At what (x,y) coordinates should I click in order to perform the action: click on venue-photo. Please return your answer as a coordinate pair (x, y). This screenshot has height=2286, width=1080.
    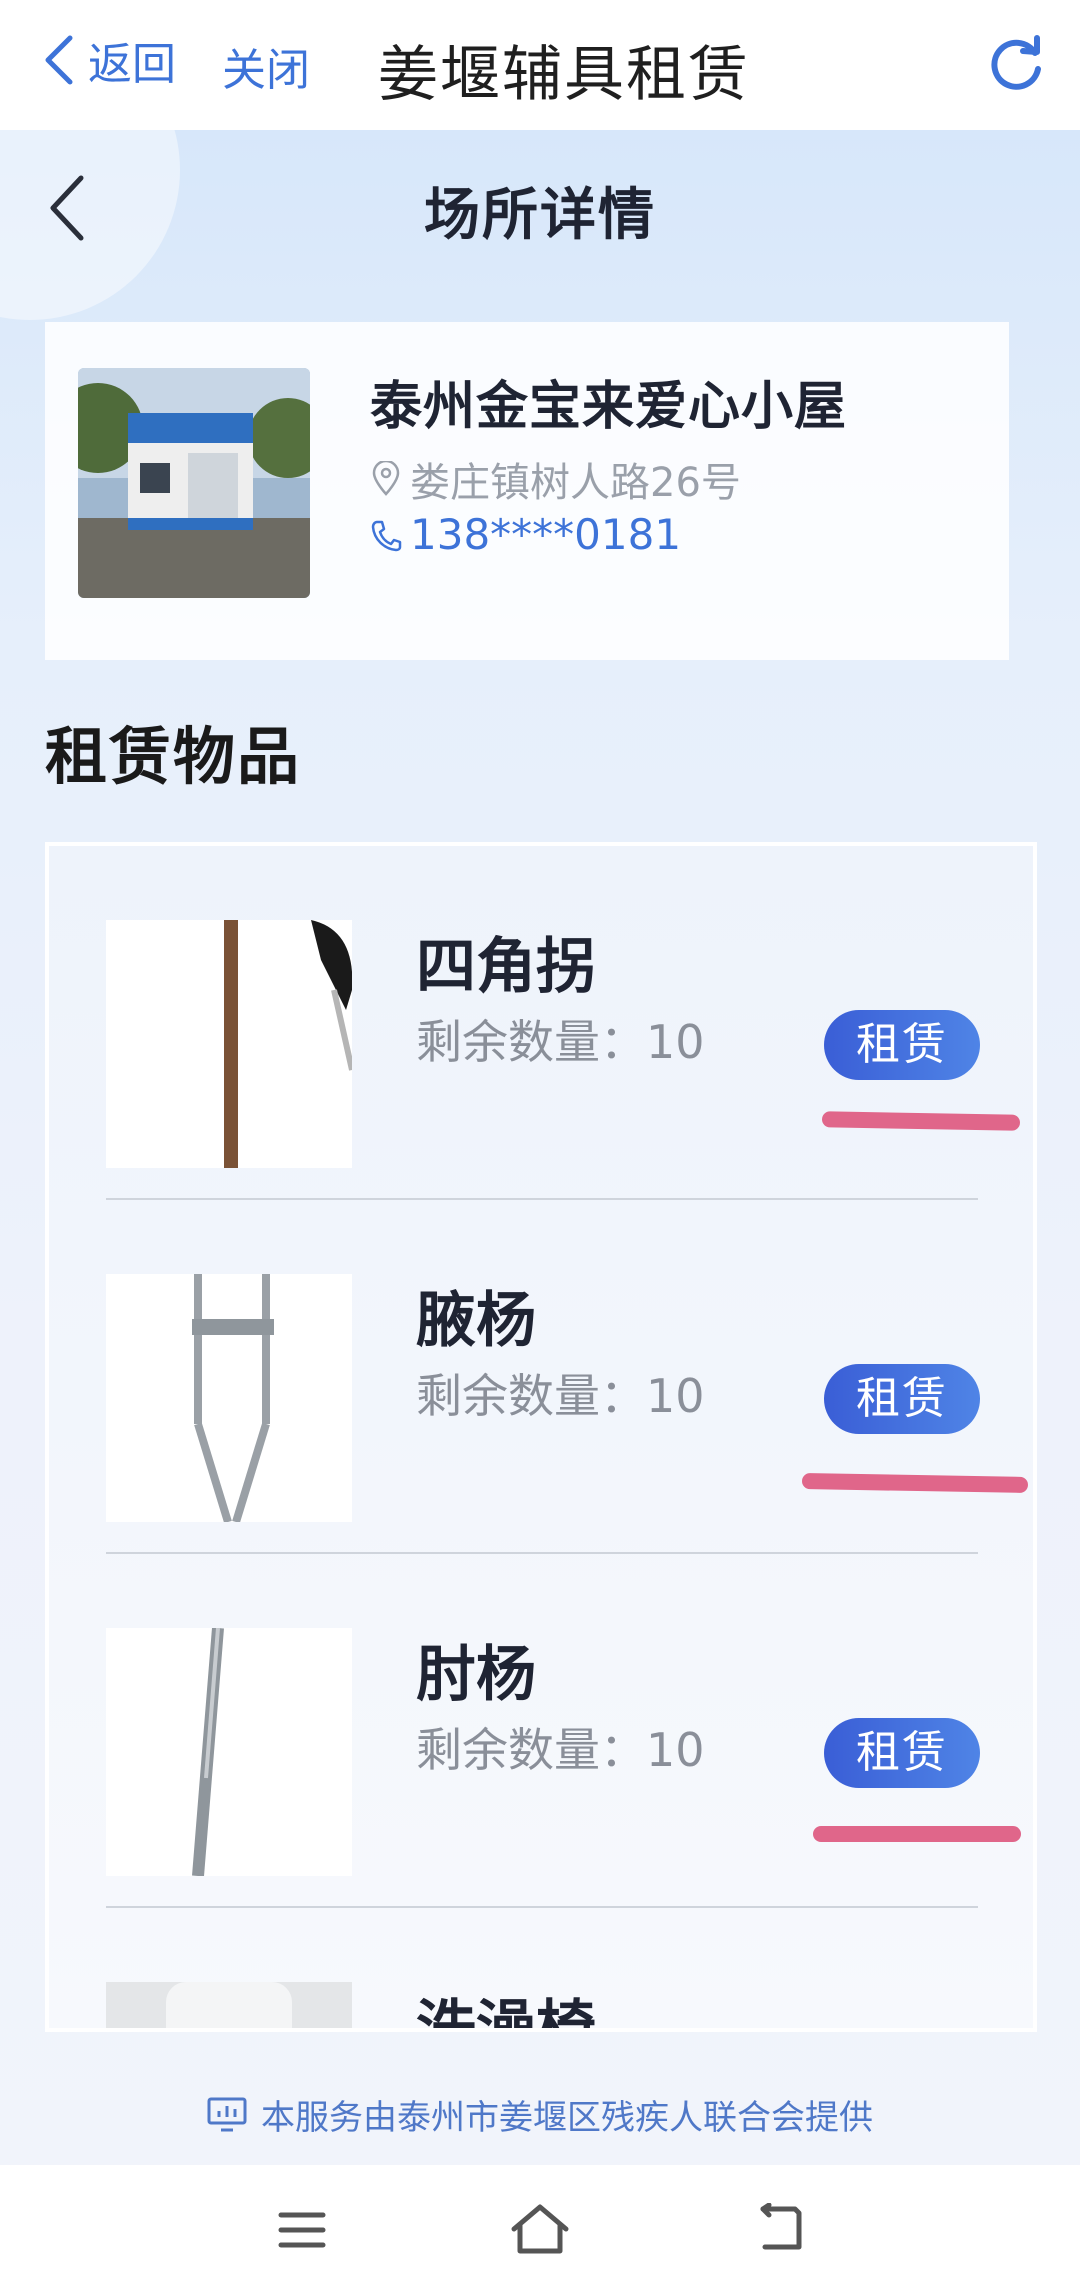
    Looking at the image, I should click on (194, 483).